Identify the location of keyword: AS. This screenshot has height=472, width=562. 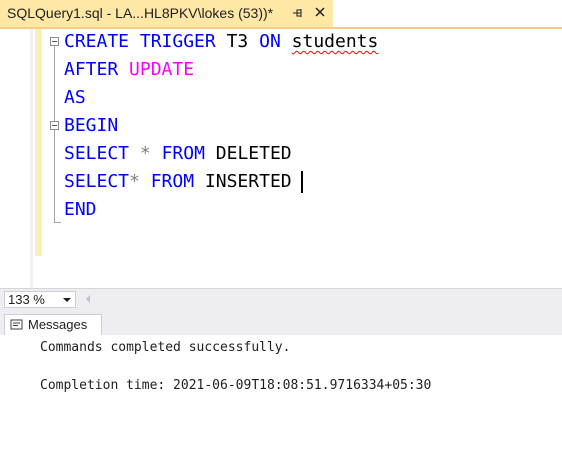
(75, 97).